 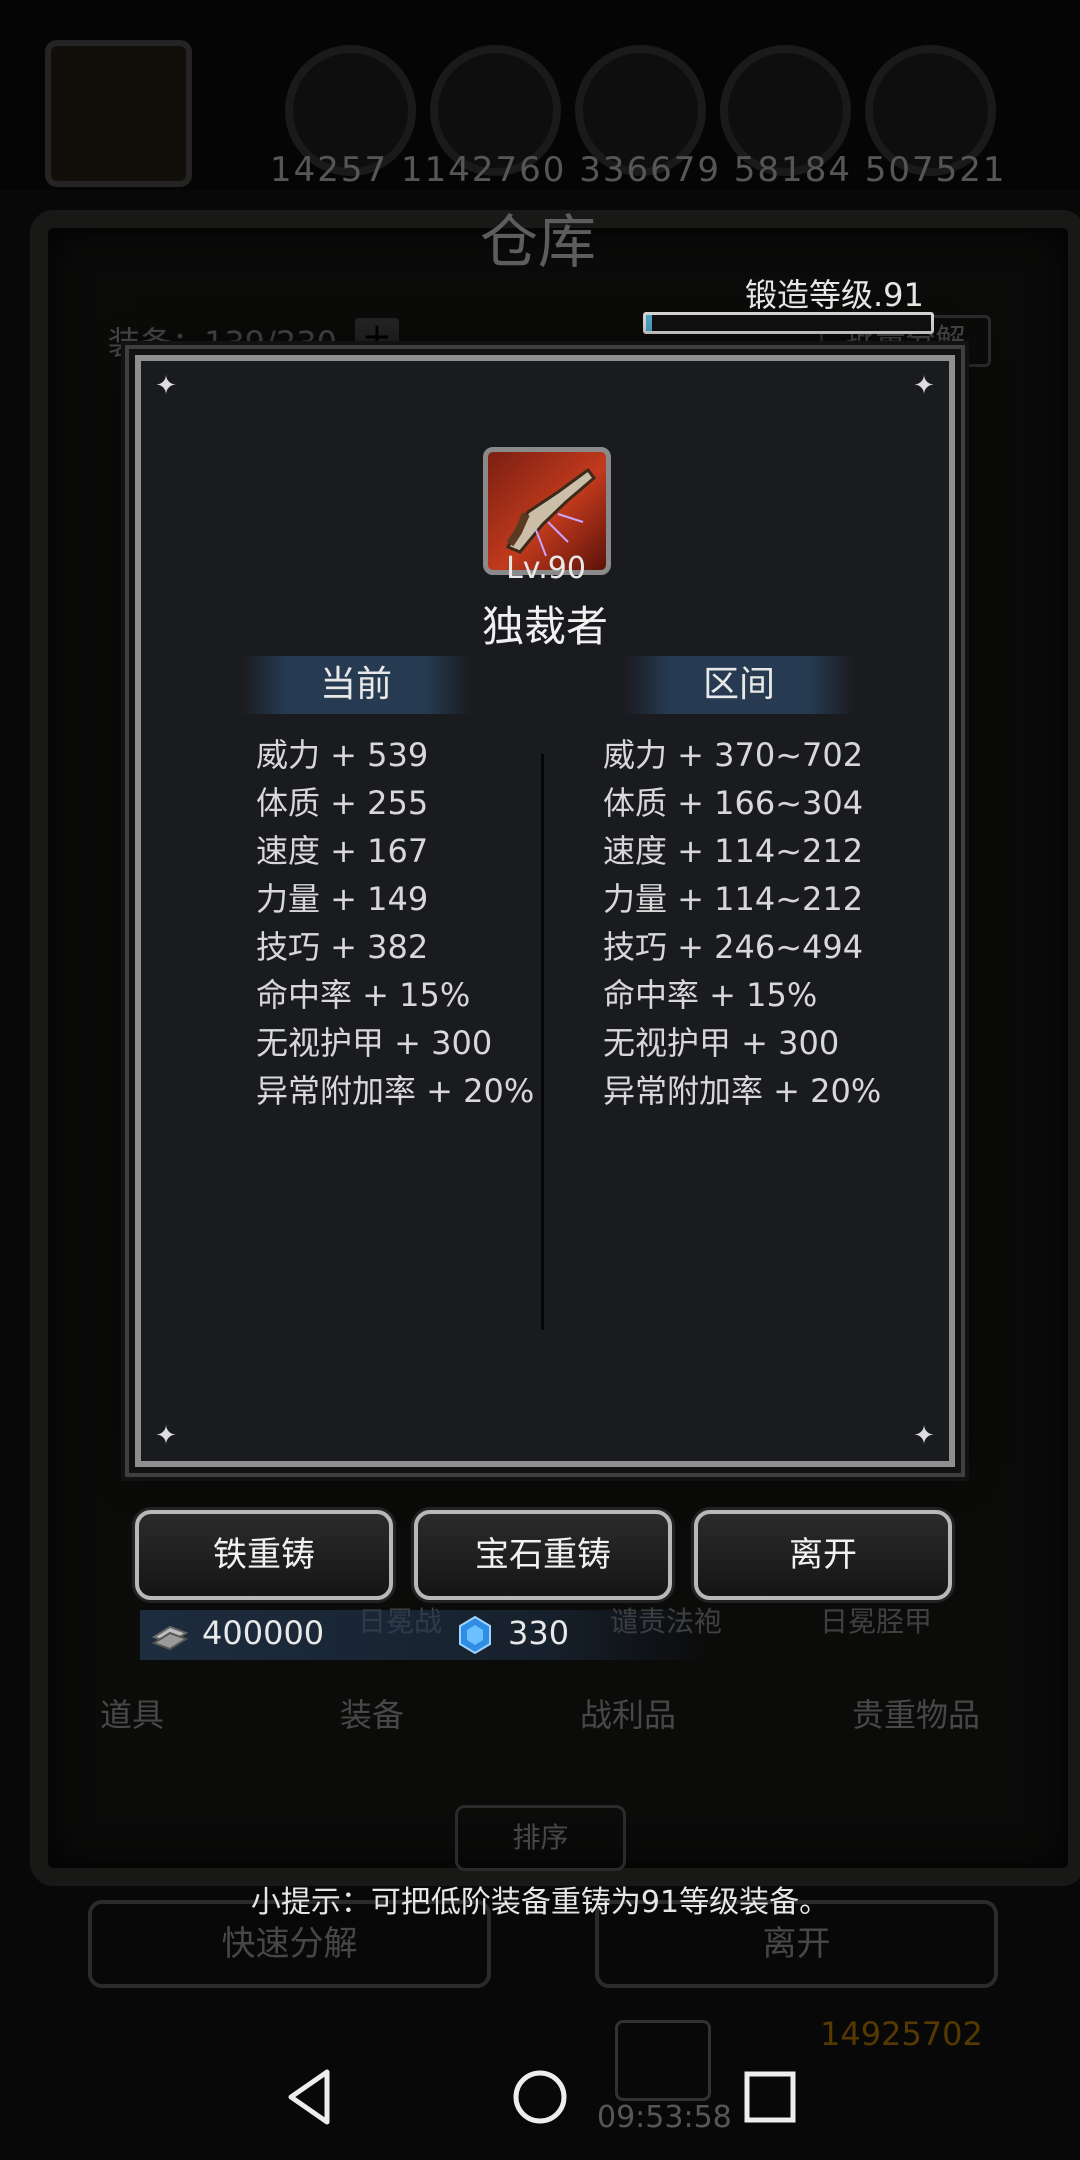 I want to click on tab-items: 道具, so click(x=132, y=1713).